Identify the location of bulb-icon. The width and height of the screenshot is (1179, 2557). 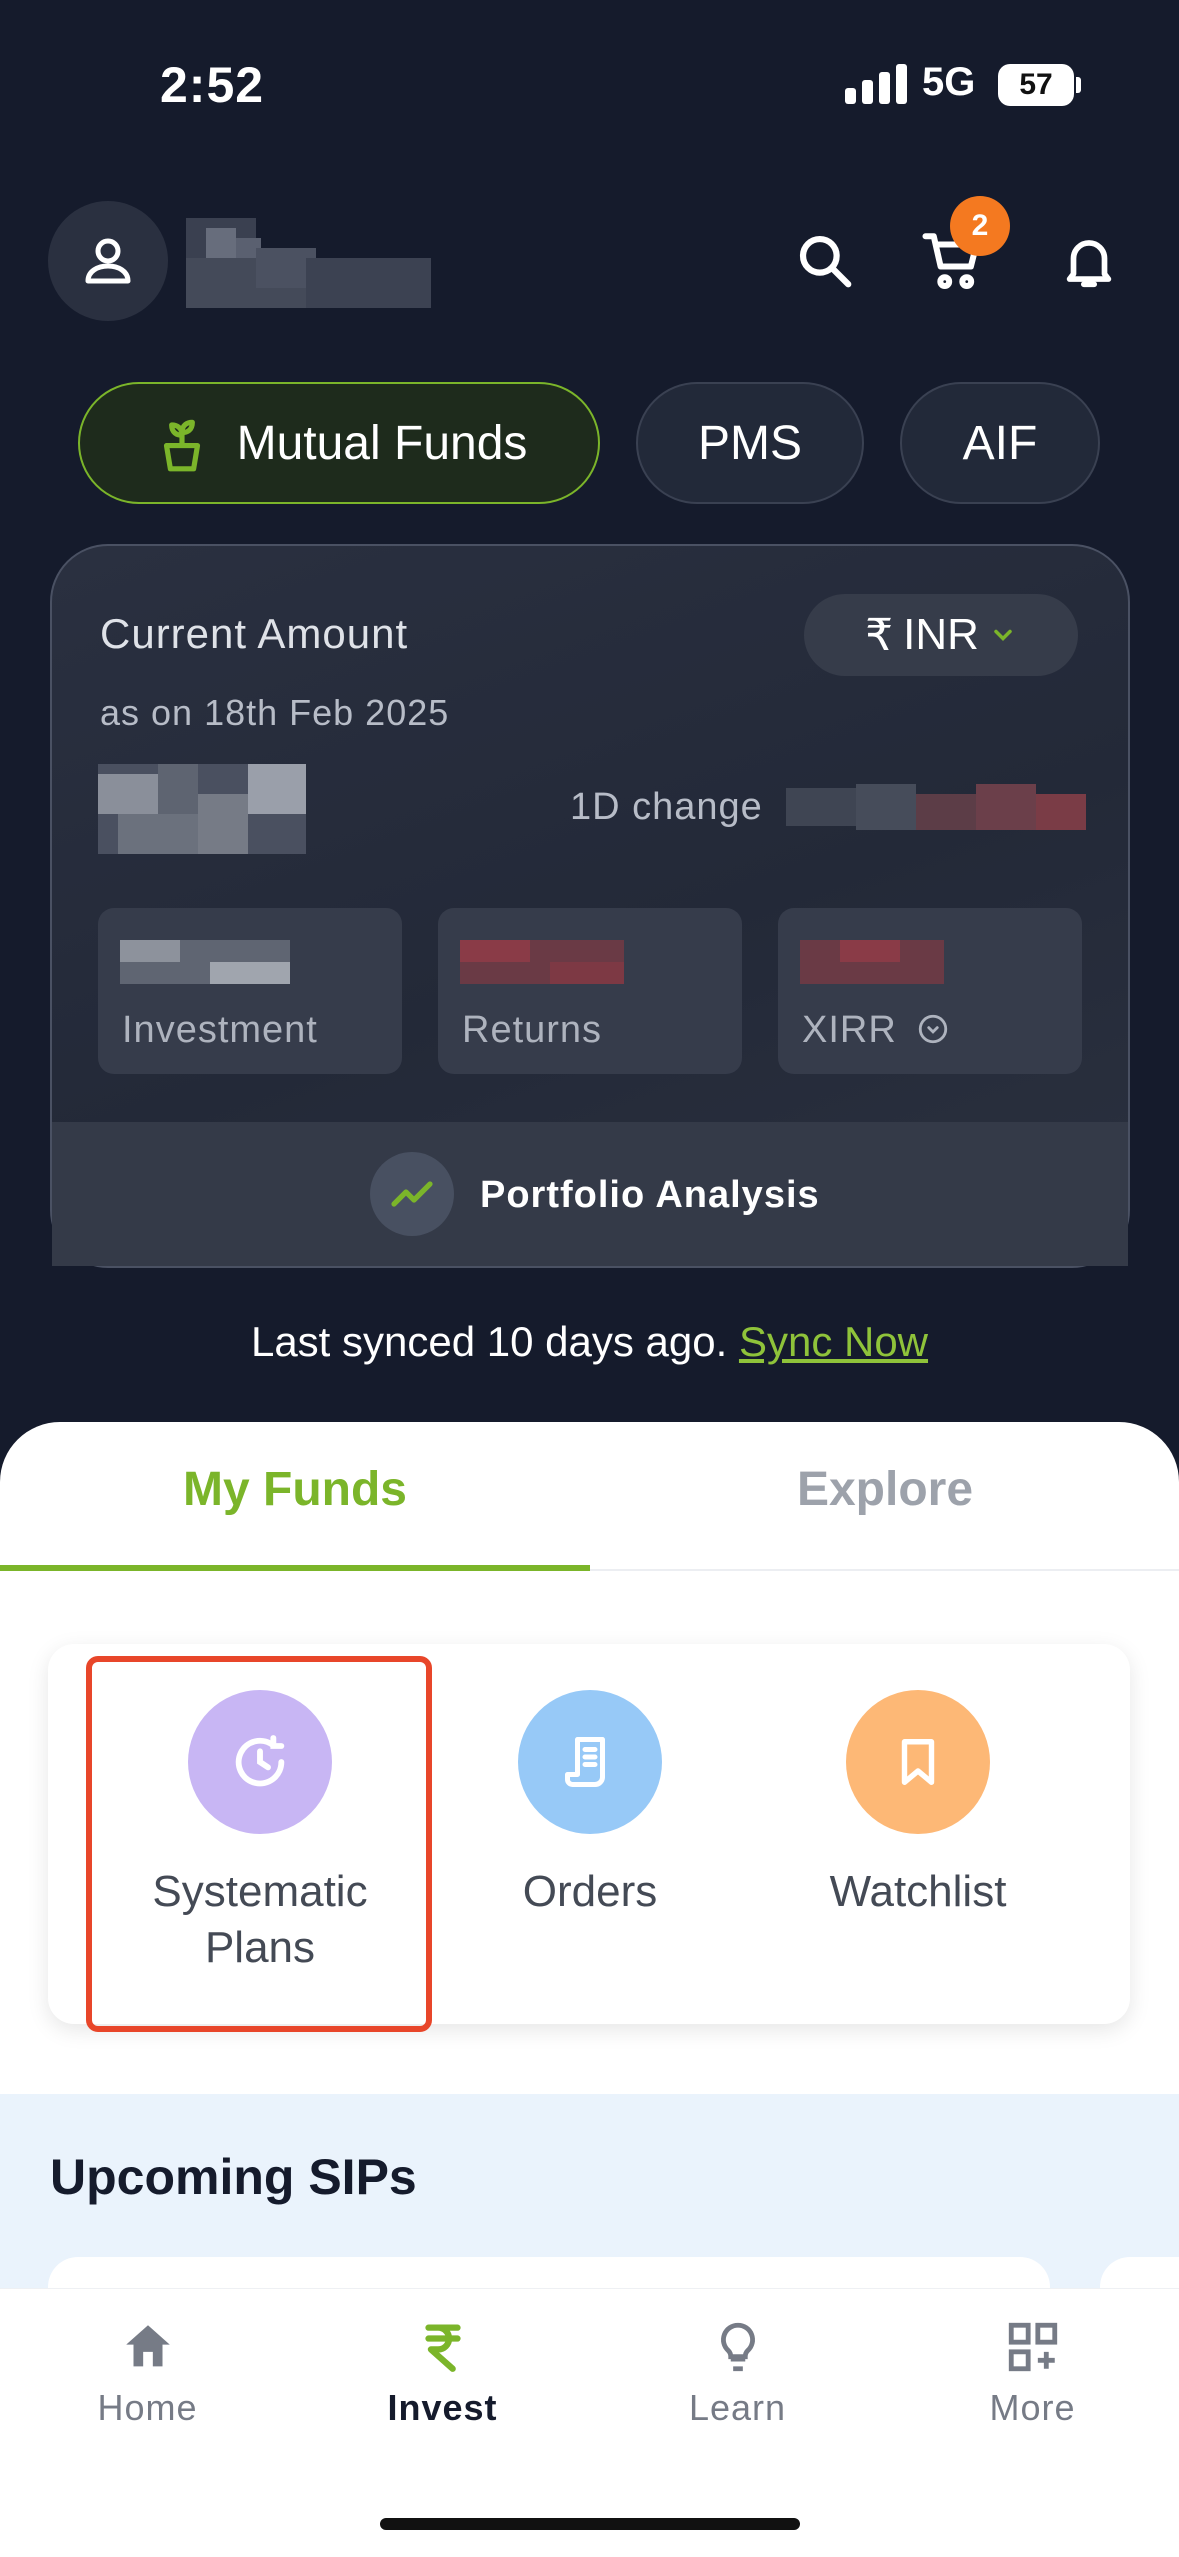
(737, 2347).